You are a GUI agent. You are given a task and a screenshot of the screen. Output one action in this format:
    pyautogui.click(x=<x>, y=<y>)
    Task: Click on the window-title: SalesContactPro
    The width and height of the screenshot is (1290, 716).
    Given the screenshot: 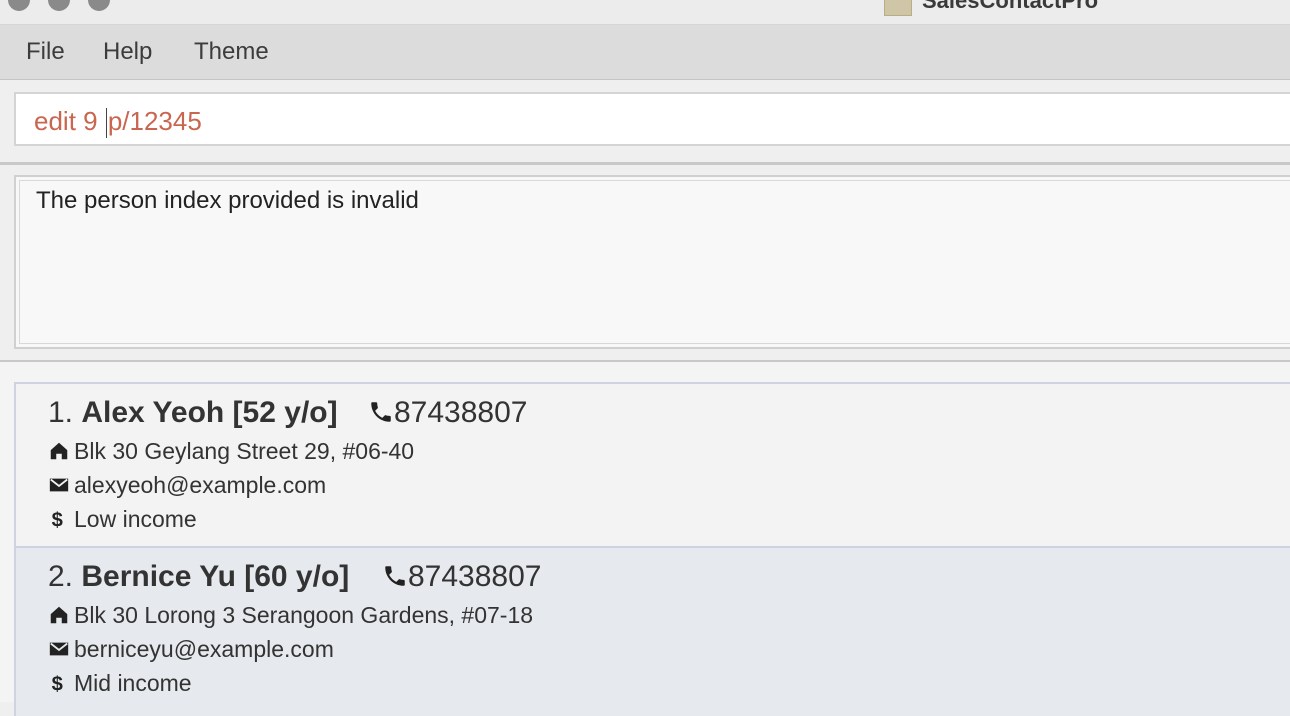 What is the action you would take?
    pyautogui.click(x=991, y=8)
    